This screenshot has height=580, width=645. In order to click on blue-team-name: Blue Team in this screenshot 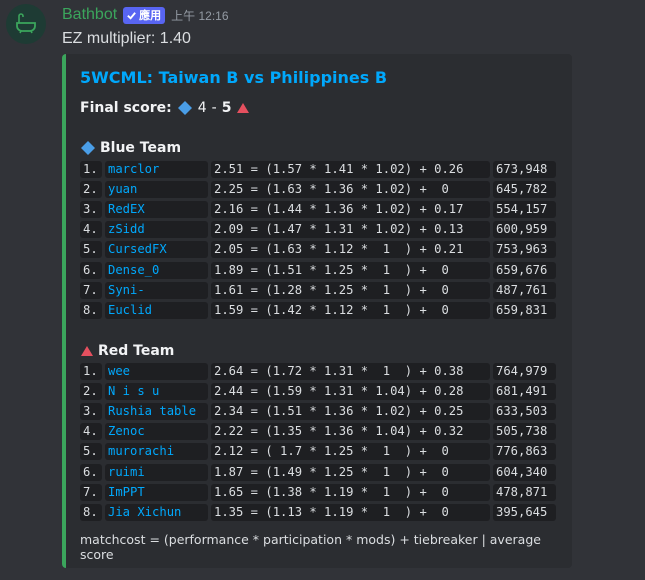, I will do `click(141, 148)`.